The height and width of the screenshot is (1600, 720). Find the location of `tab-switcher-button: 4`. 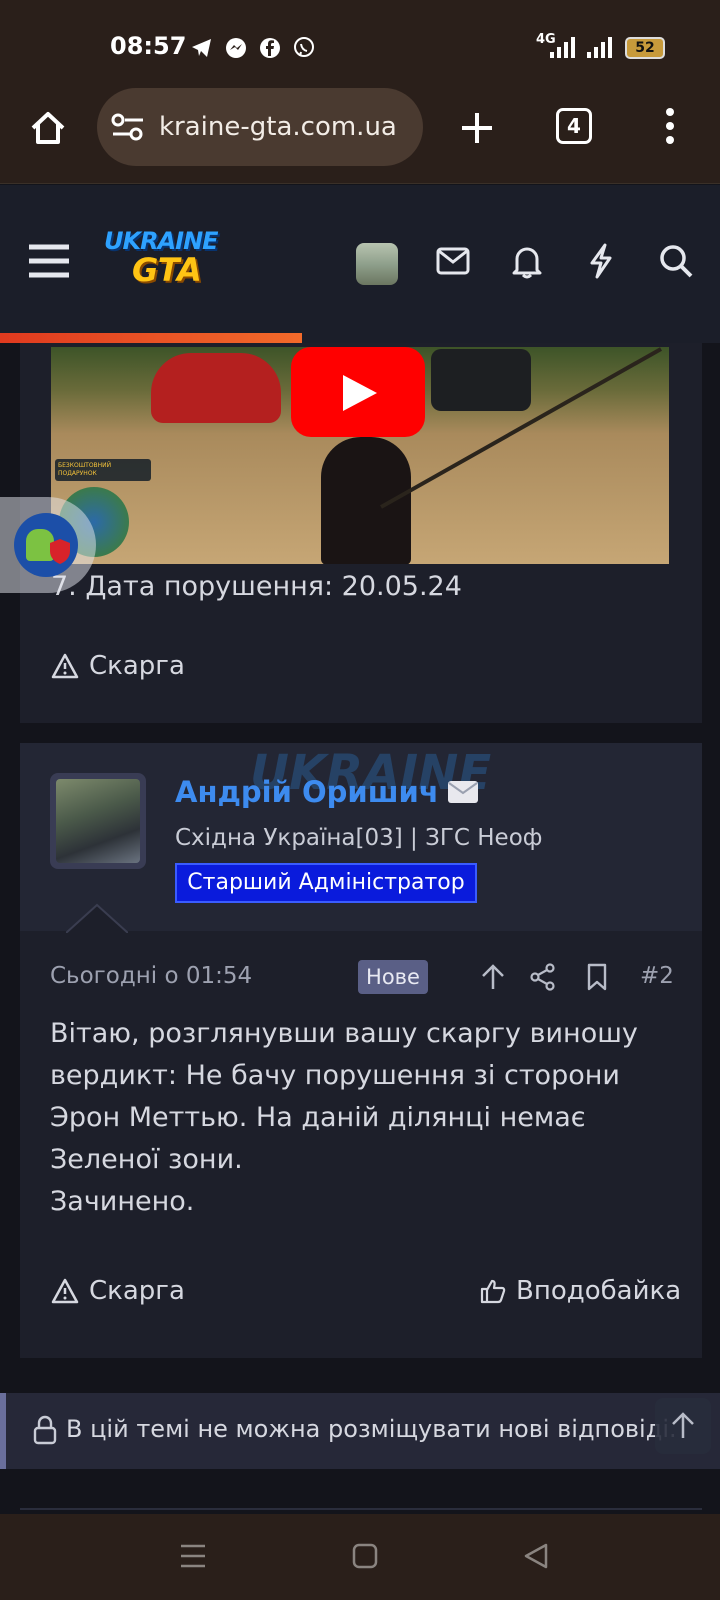

tab-switcher-button: 4 is located at coordinates (574, 126).